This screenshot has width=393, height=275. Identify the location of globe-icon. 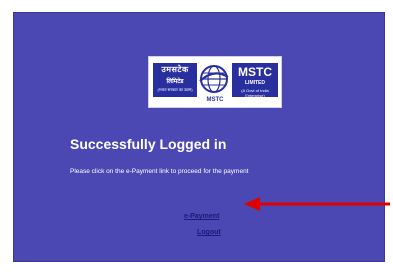
(214, 79).